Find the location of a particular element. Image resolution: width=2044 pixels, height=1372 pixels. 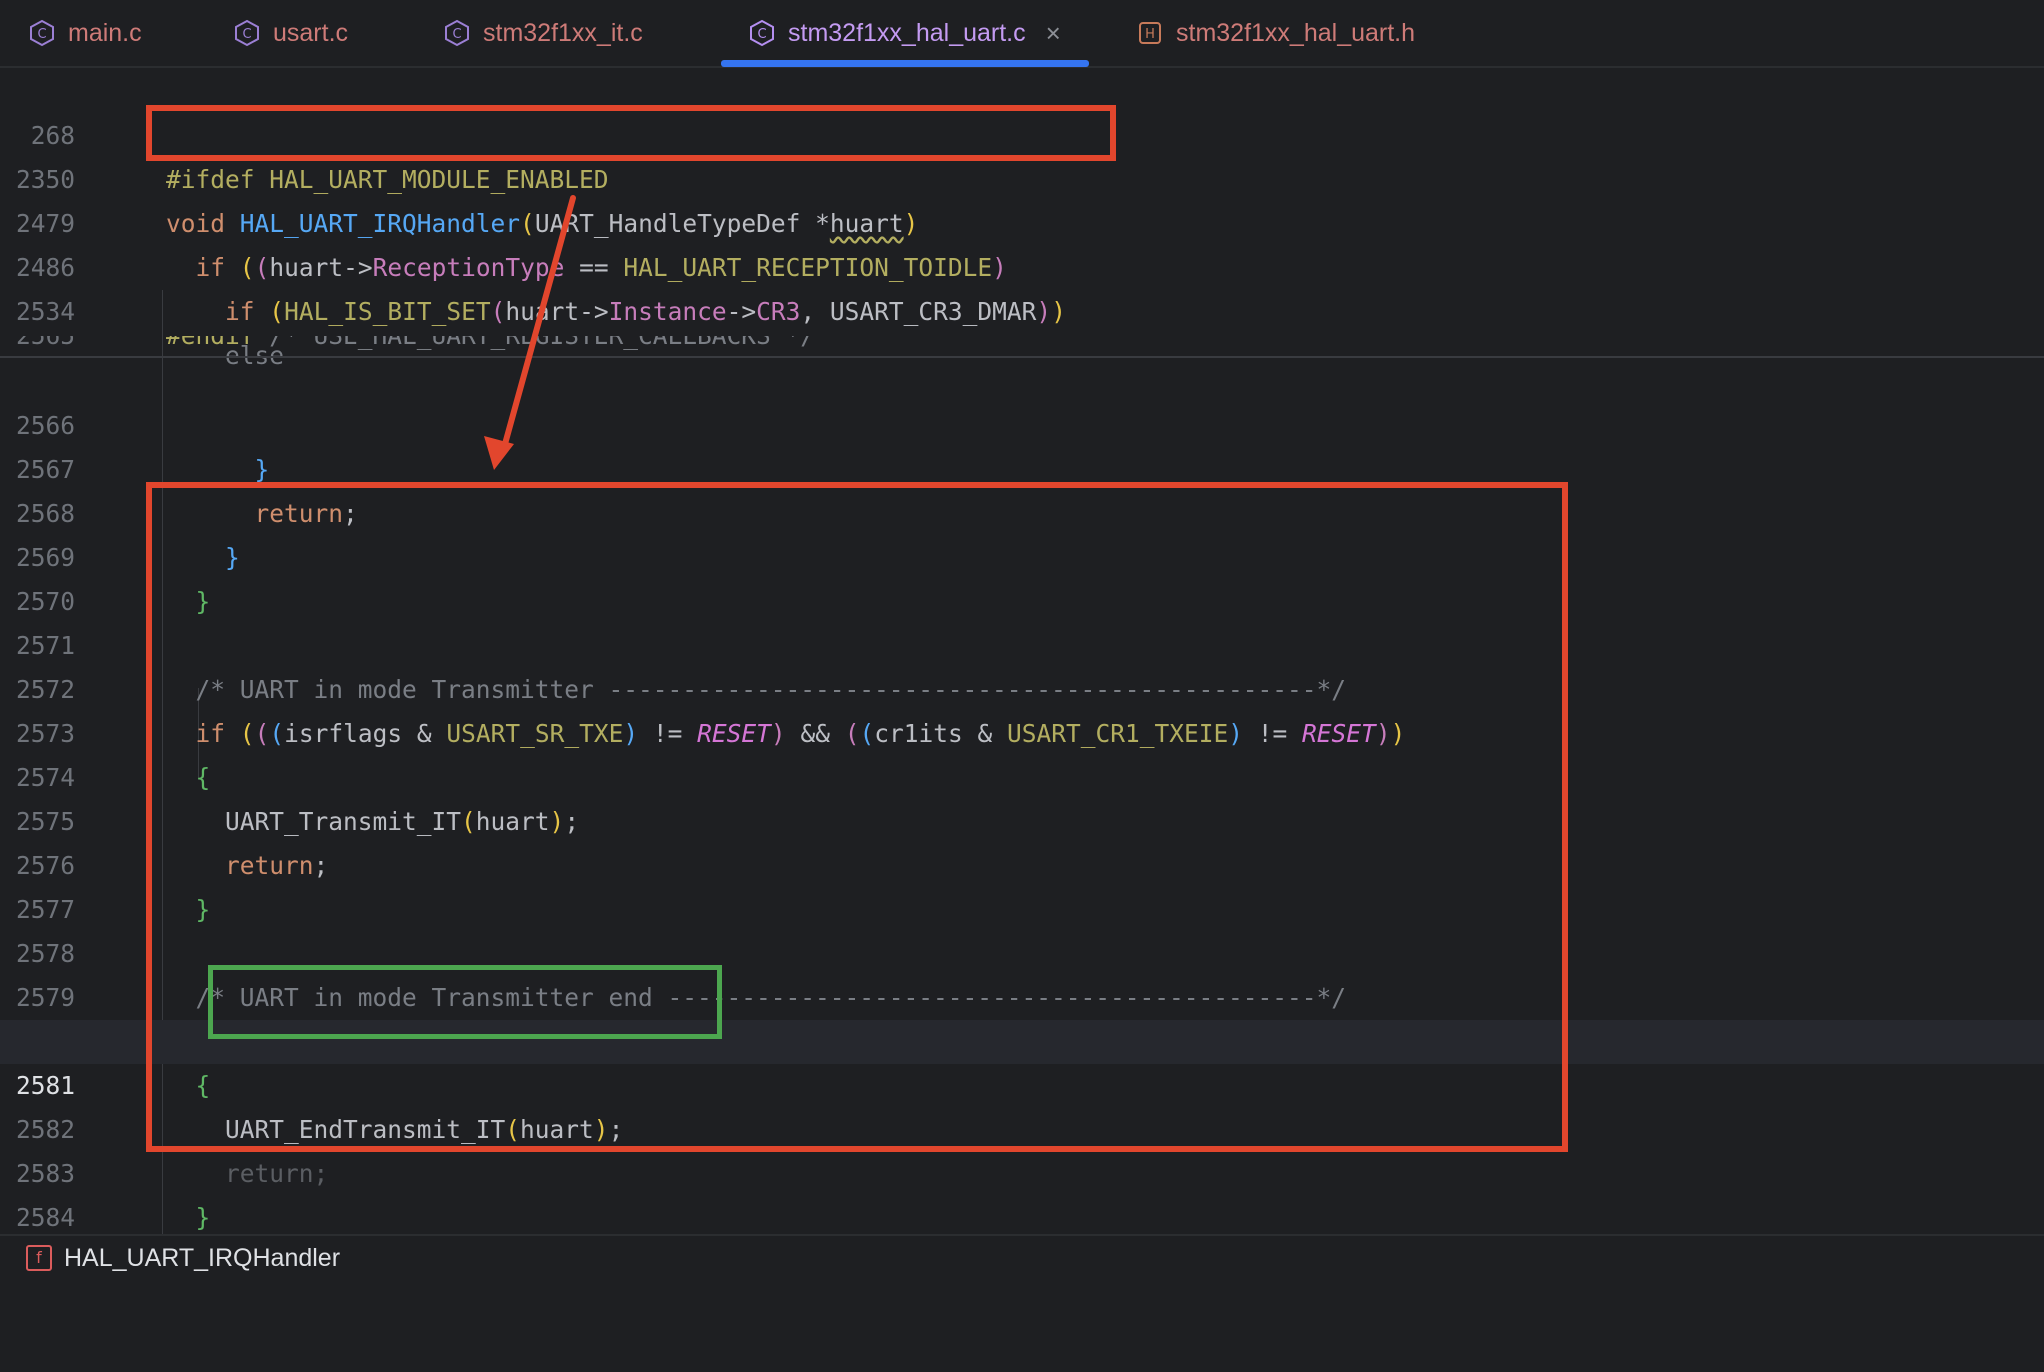

code-line: 2567 return; is located at coordinates (1022, 466).